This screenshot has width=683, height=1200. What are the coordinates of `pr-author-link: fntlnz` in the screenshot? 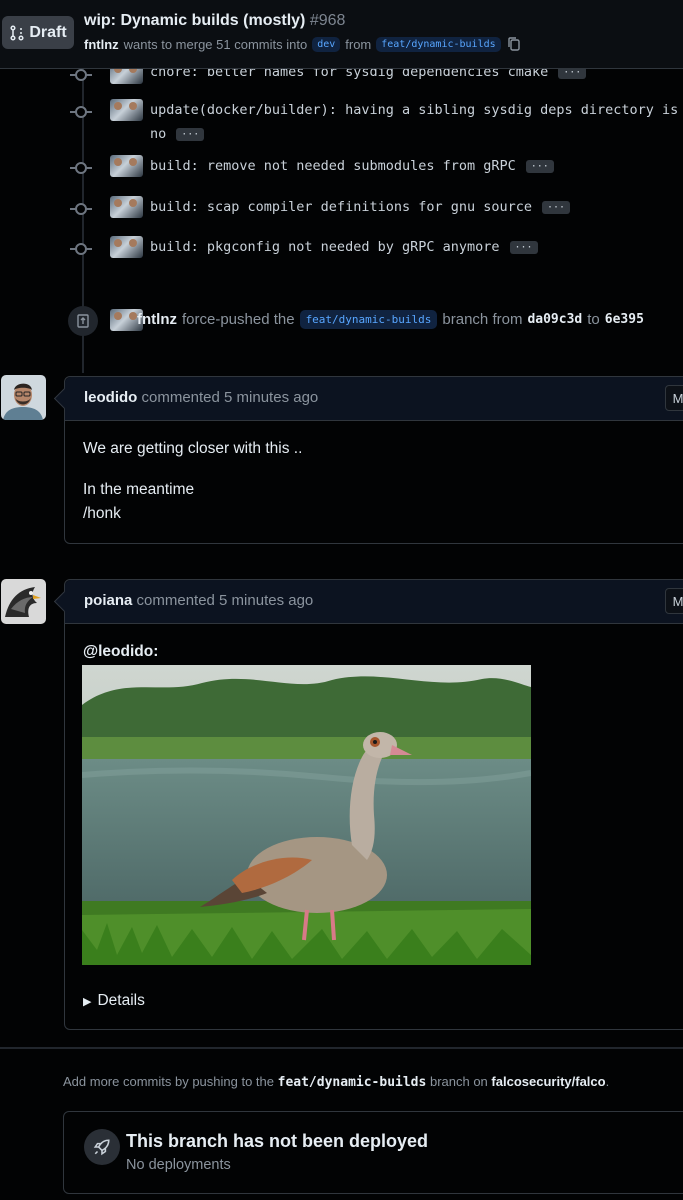 It's located at (101, 44).